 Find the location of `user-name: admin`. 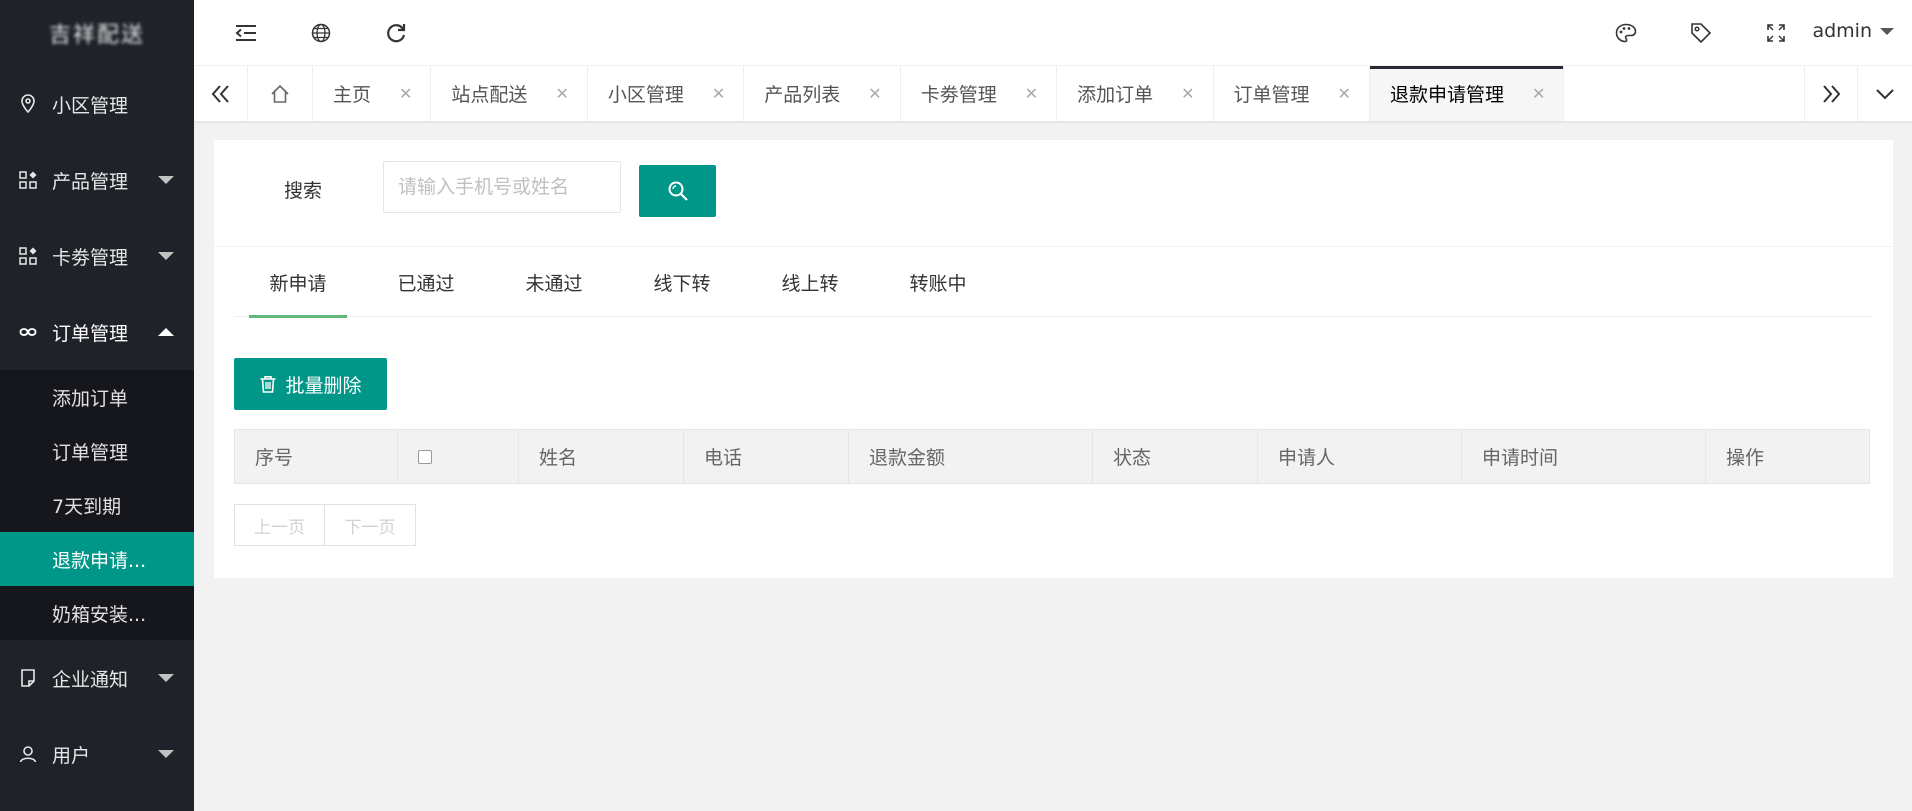

user-name: admin is located at coordinates (1842, 31).